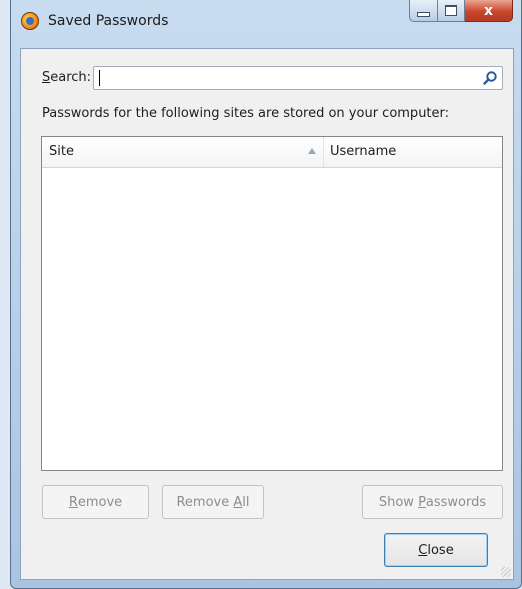  Describe the element at coordinates (61, 151) in the screenshot. I see `column-label-site: Site` at that location.